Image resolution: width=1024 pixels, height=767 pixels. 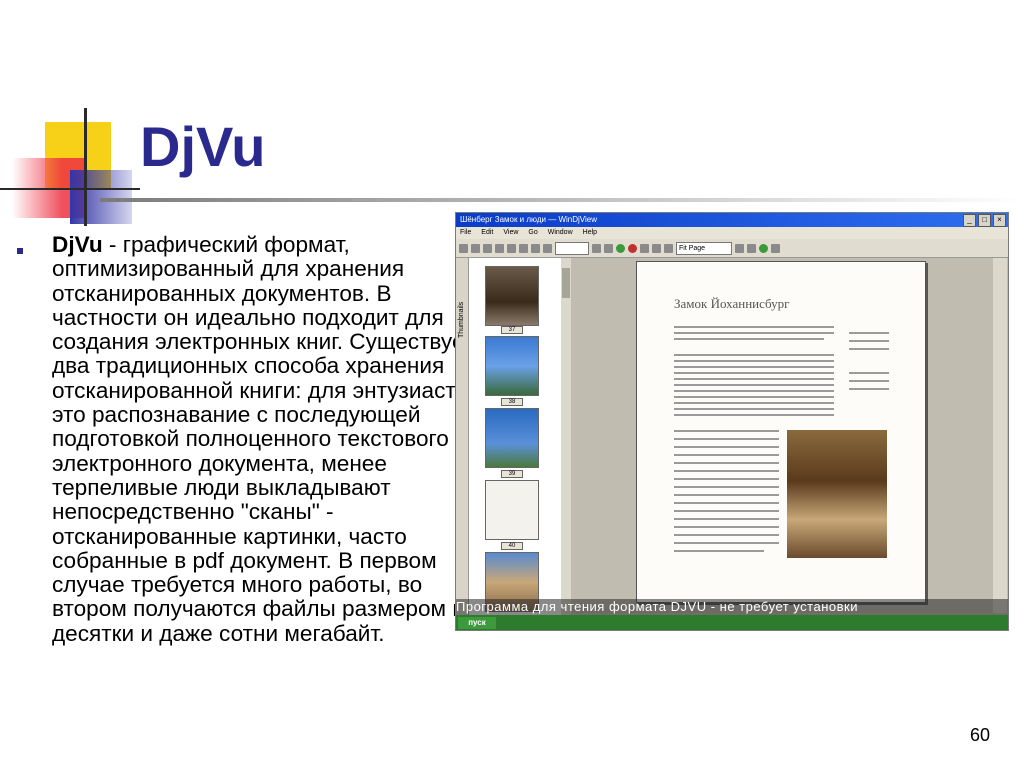 What do you see at coordinates (512, 330) in the screenshot?
I see `thumbnail-label: 37` at bounding box center [512, 330].